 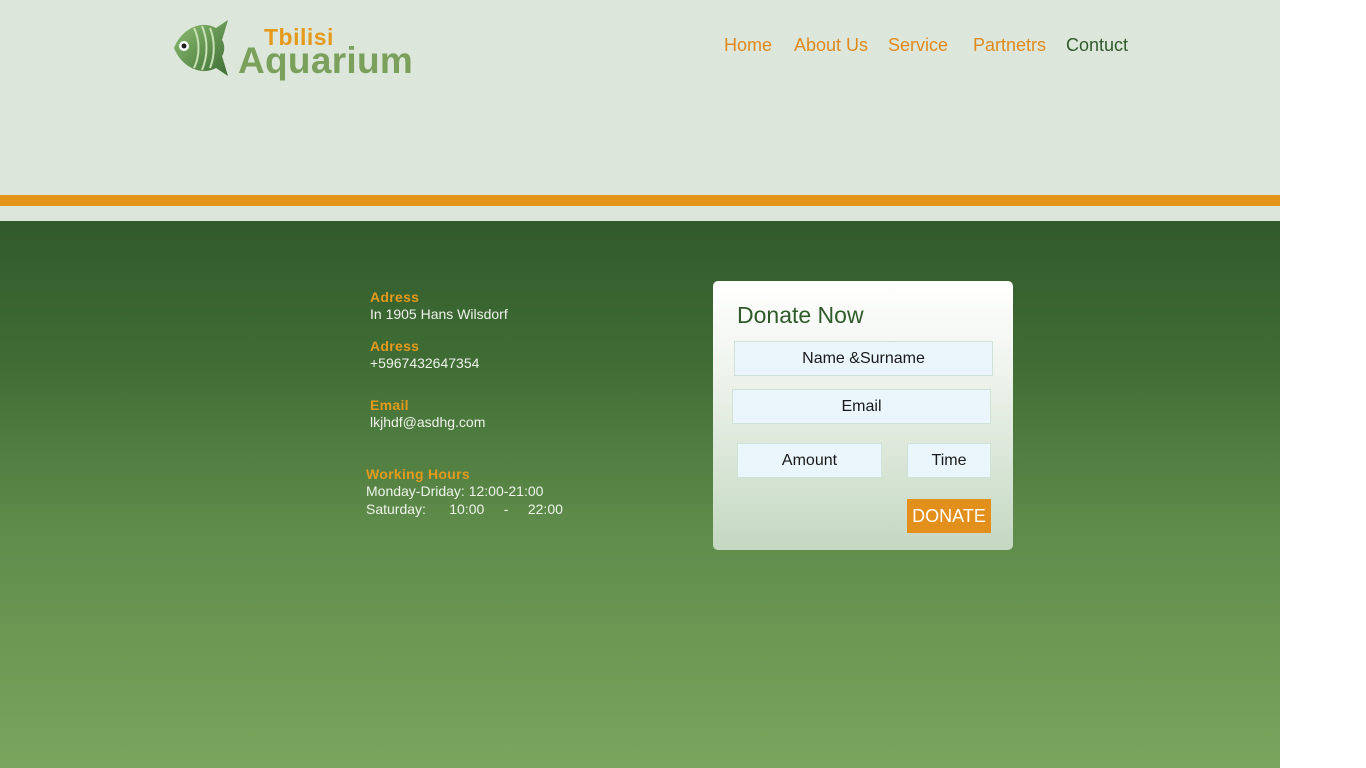 I want to click on logo: Tbilisi Aquarium, so click(x=293, y=51).